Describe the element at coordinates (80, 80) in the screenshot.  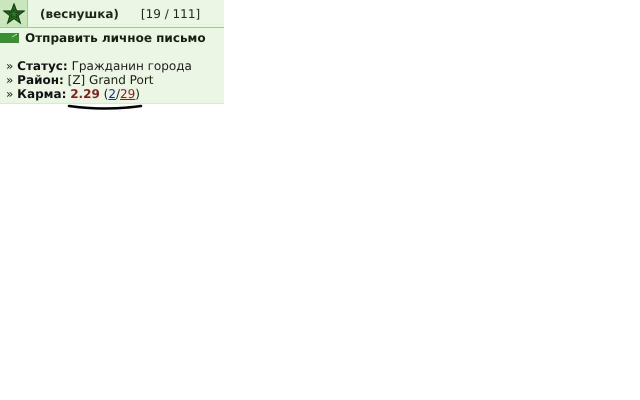
I see `info-line: » Район: [Z] Grand Port` at that location.